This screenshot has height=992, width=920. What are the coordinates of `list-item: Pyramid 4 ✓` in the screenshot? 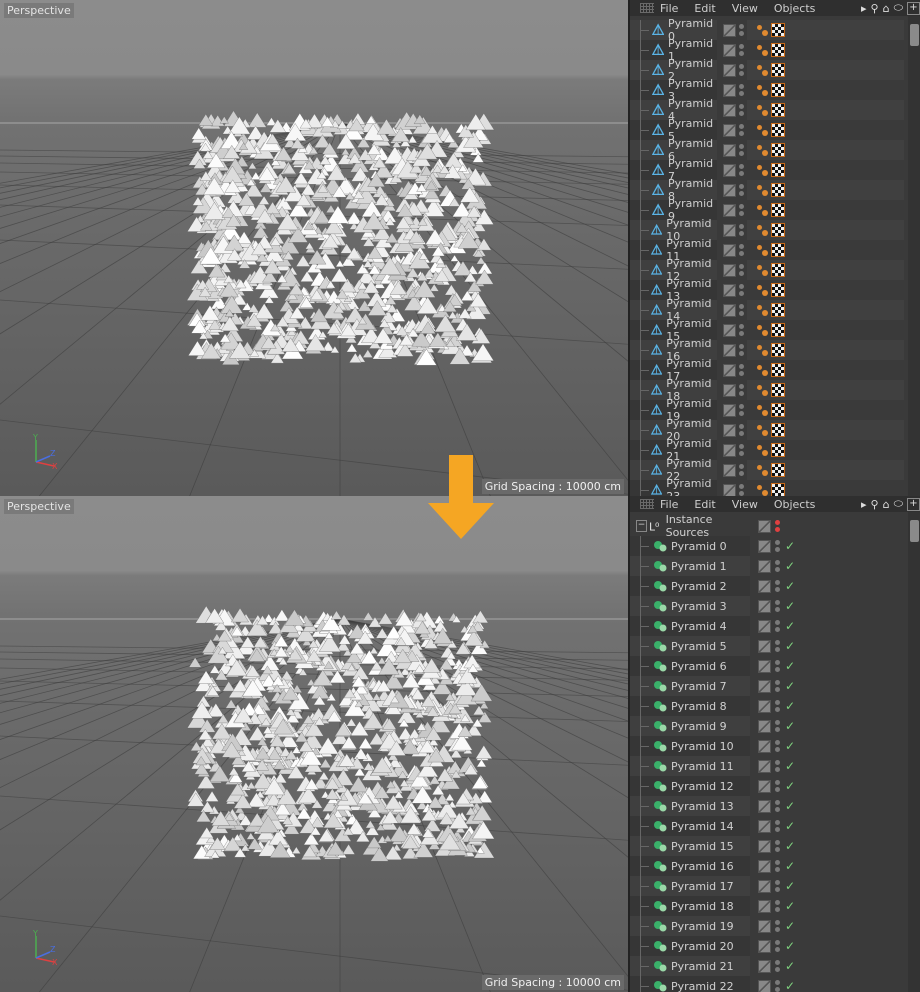 It's located at (767, 626).